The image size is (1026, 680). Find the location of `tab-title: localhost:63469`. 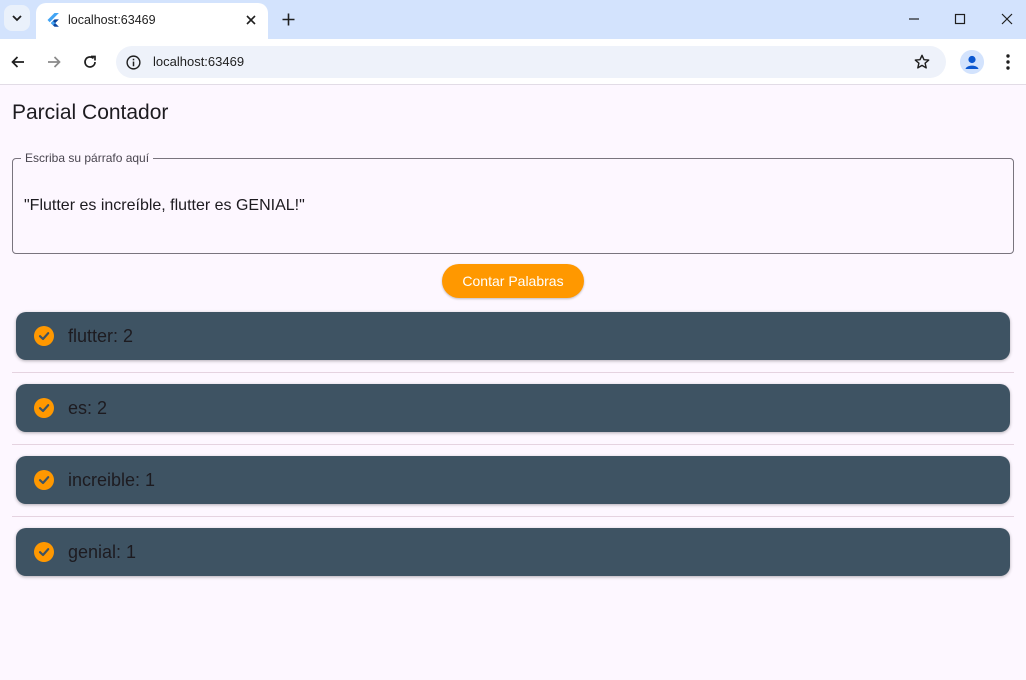

tab-title: localhost:63469 is located at coordinates (112, 20).